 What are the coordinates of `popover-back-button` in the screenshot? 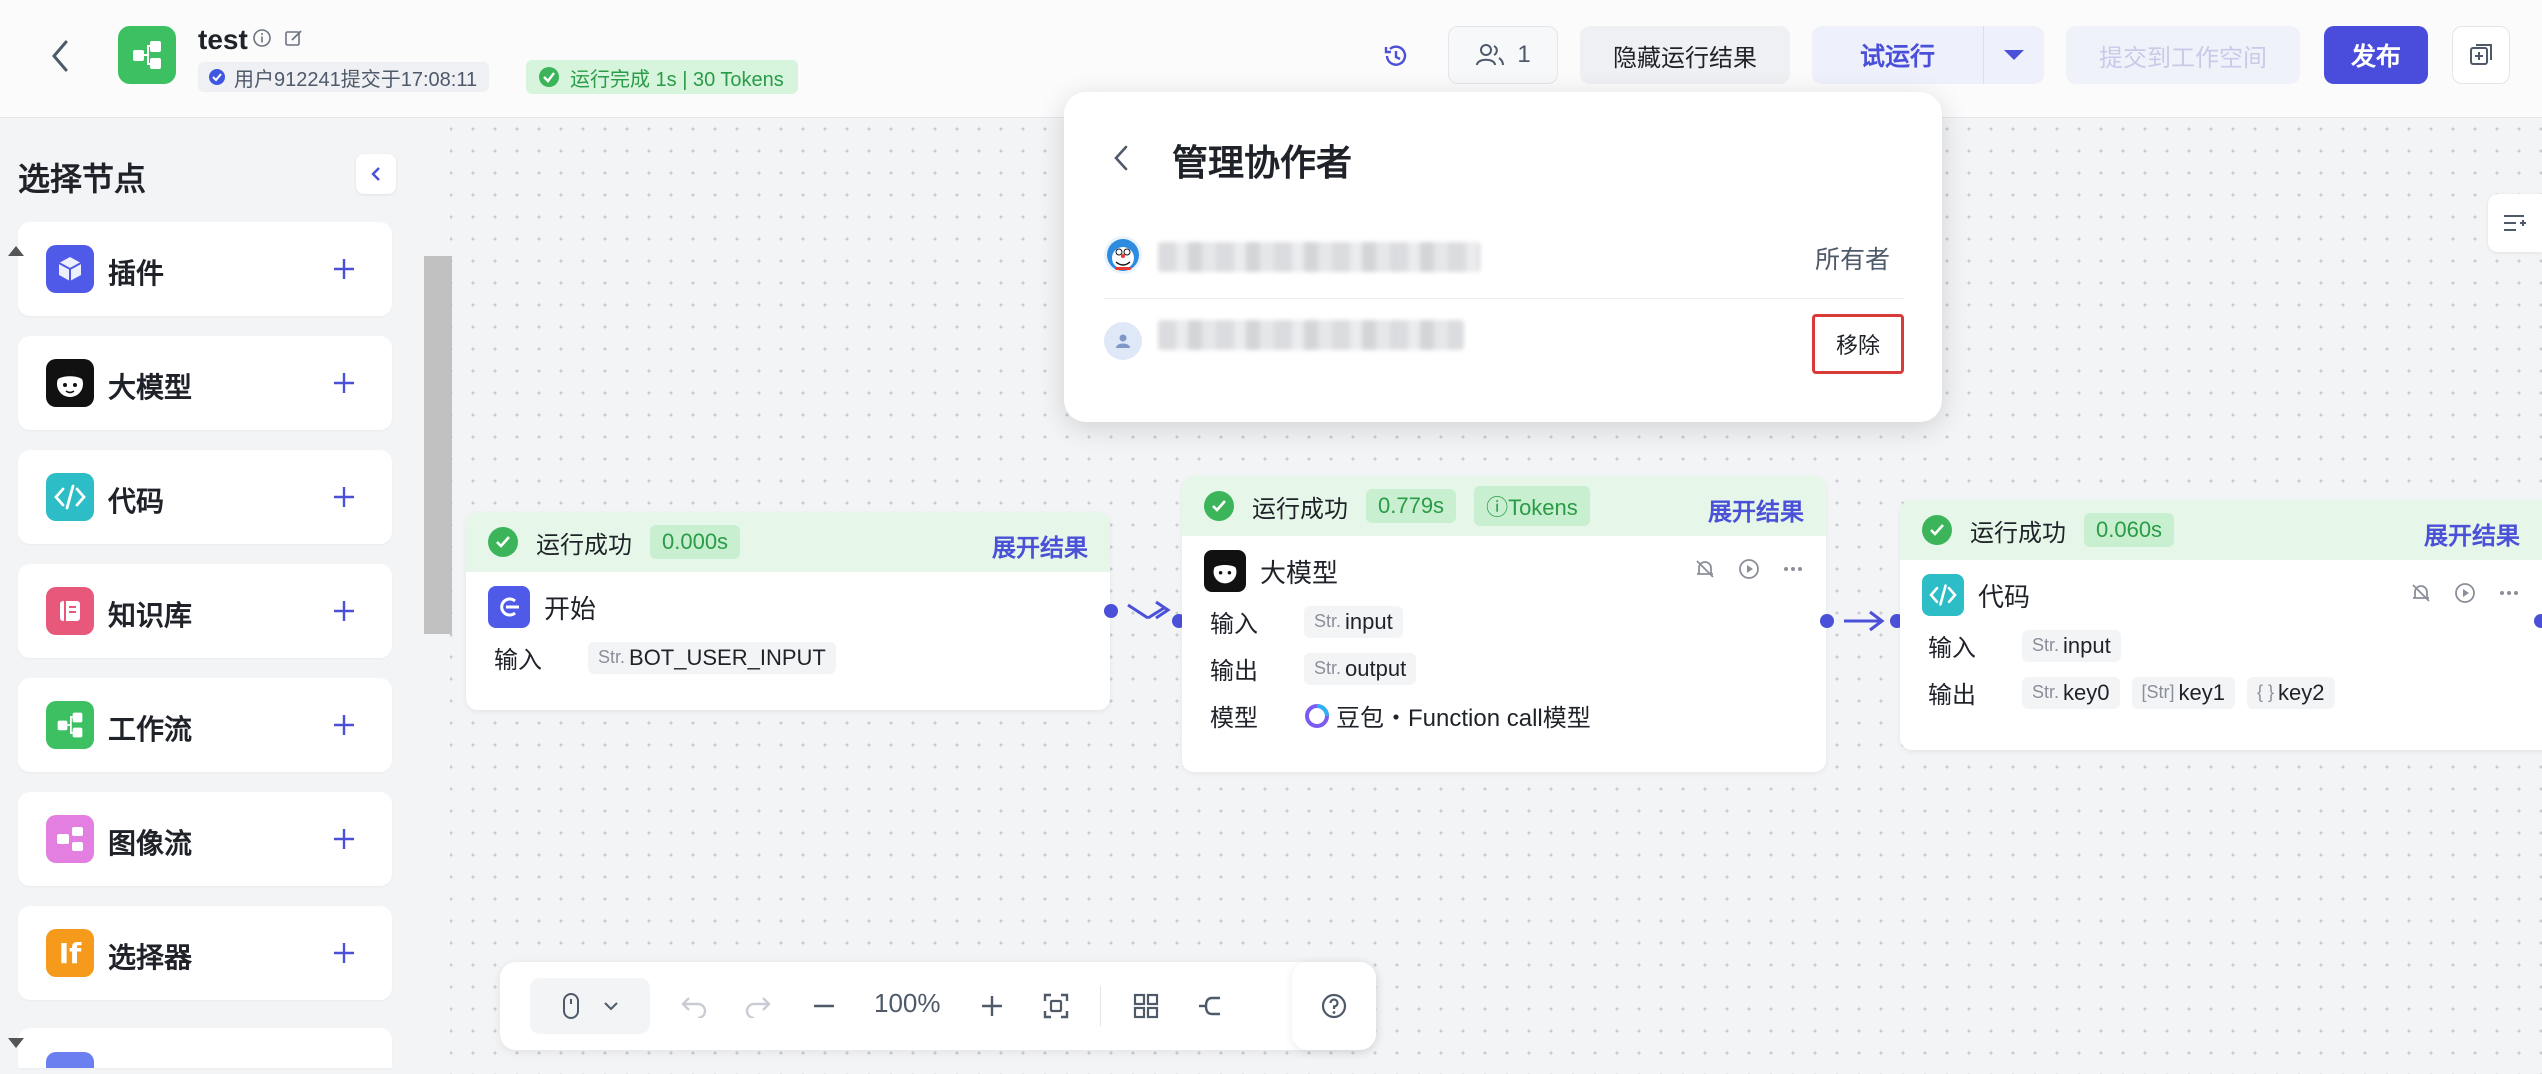 It's located at (1121, 158).